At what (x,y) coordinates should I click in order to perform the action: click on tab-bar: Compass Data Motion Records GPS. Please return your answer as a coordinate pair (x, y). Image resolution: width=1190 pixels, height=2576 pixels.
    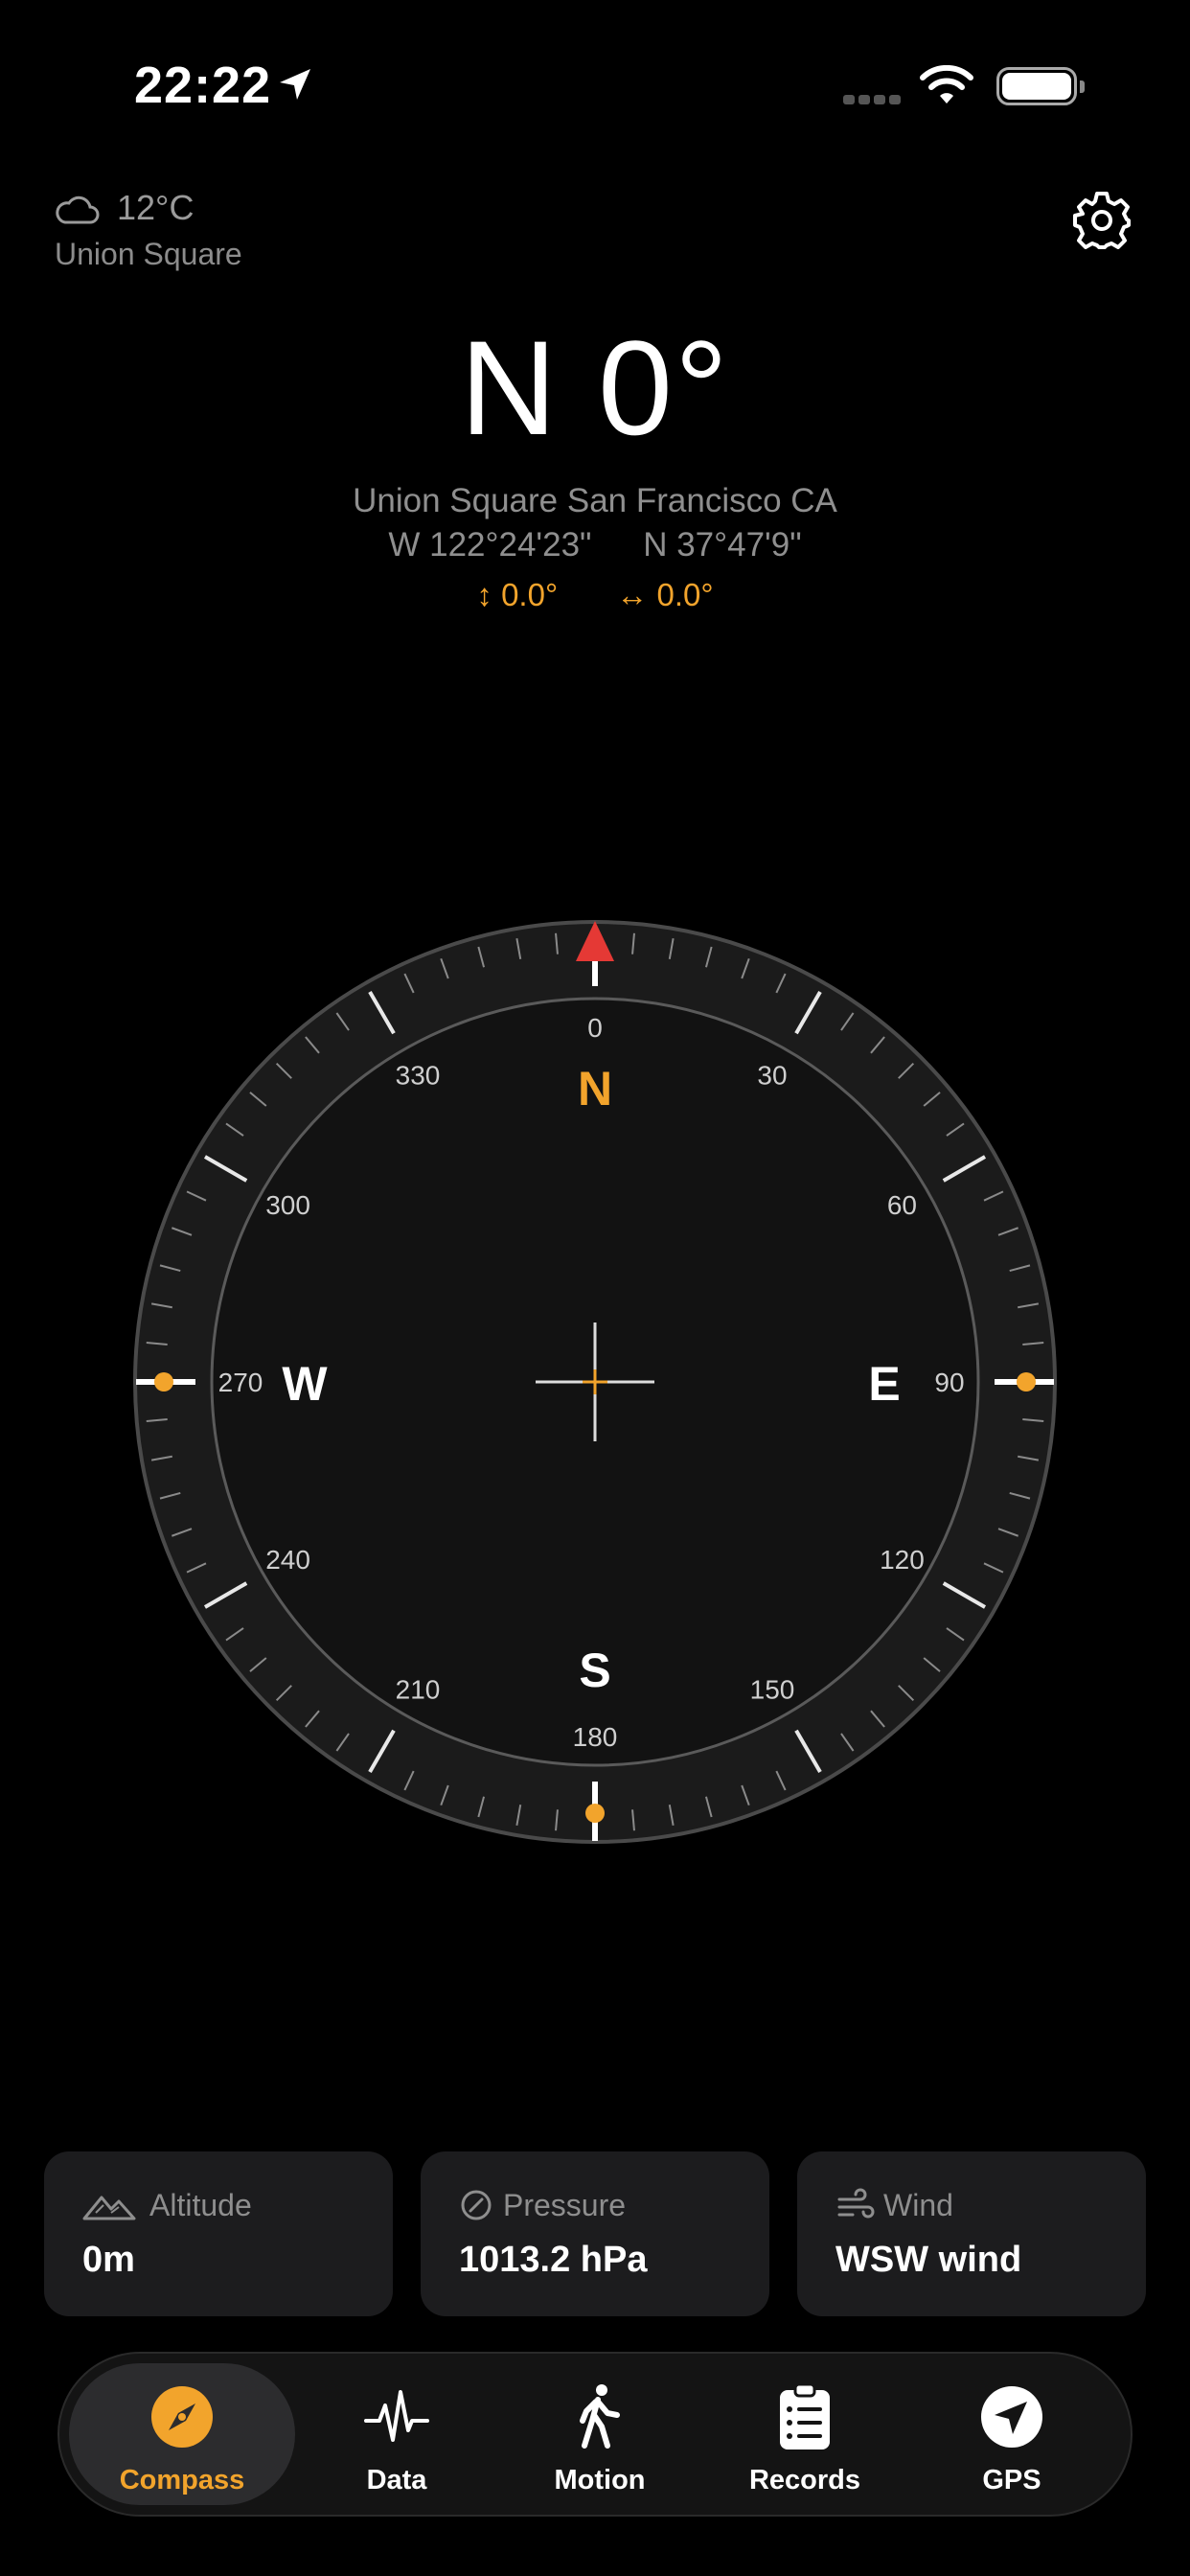
    Looking at the image, I should click on (595, 2434).